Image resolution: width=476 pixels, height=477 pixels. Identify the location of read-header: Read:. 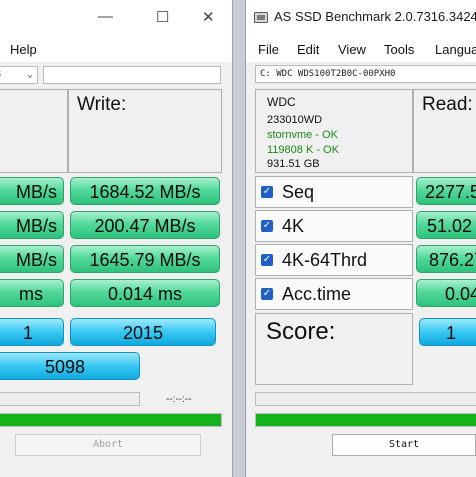
(447, 104).